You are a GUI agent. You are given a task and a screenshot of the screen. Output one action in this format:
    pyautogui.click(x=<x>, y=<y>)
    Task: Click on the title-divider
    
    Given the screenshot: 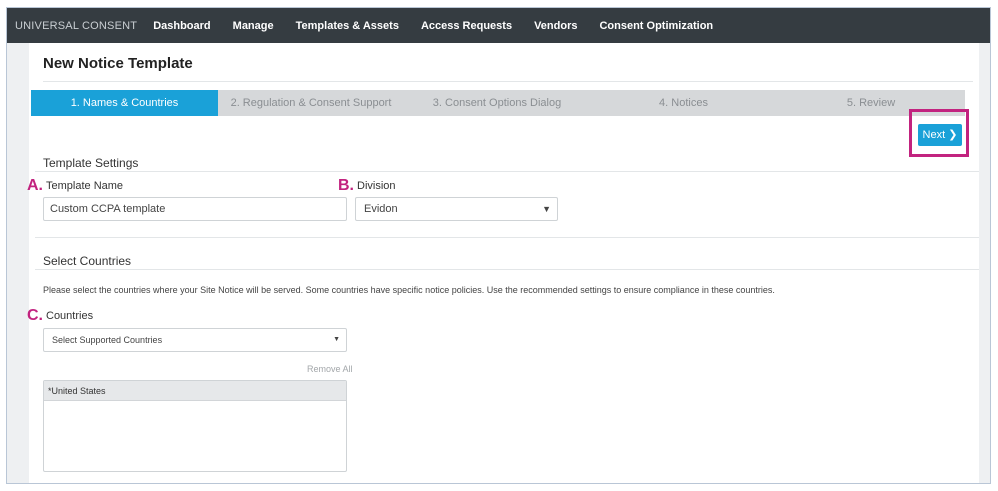 What is the action you would take?
    pyautogui.click(x=508, y=81)
    